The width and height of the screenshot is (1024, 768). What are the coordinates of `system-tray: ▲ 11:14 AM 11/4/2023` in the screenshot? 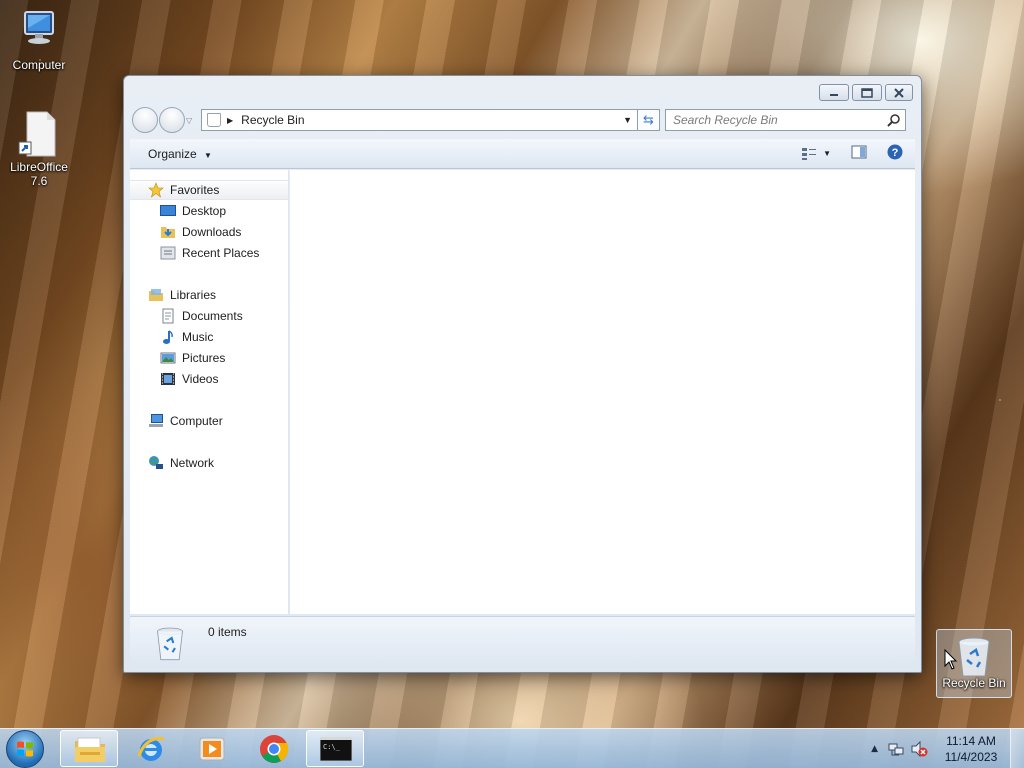 It's located at (947, 748).